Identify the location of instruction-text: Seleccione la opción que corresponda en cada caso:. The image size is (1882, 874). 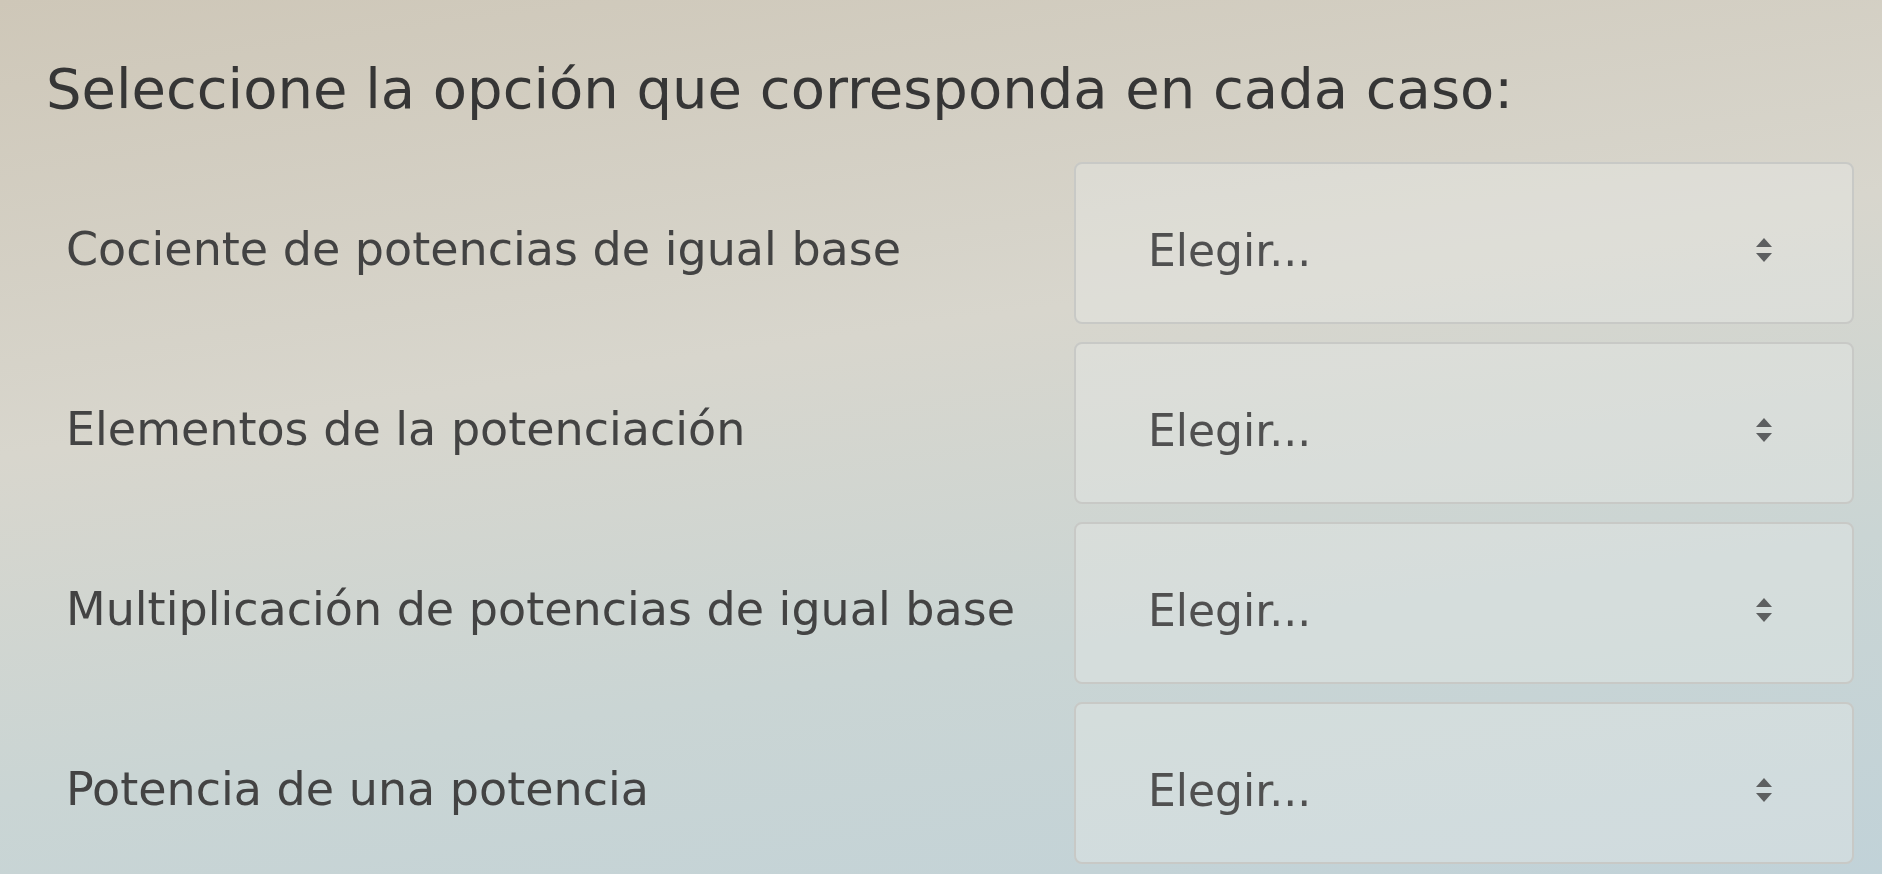
(780, 89).